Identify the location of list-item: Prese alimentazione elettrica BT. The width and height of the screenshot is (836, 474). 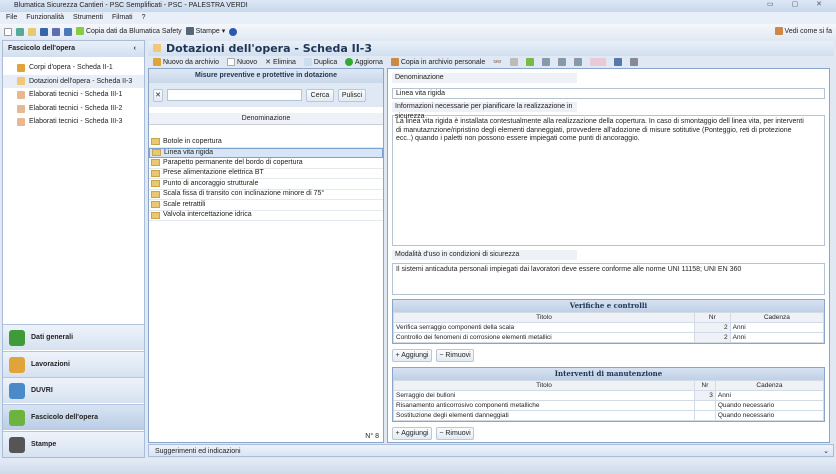
(266, 174).